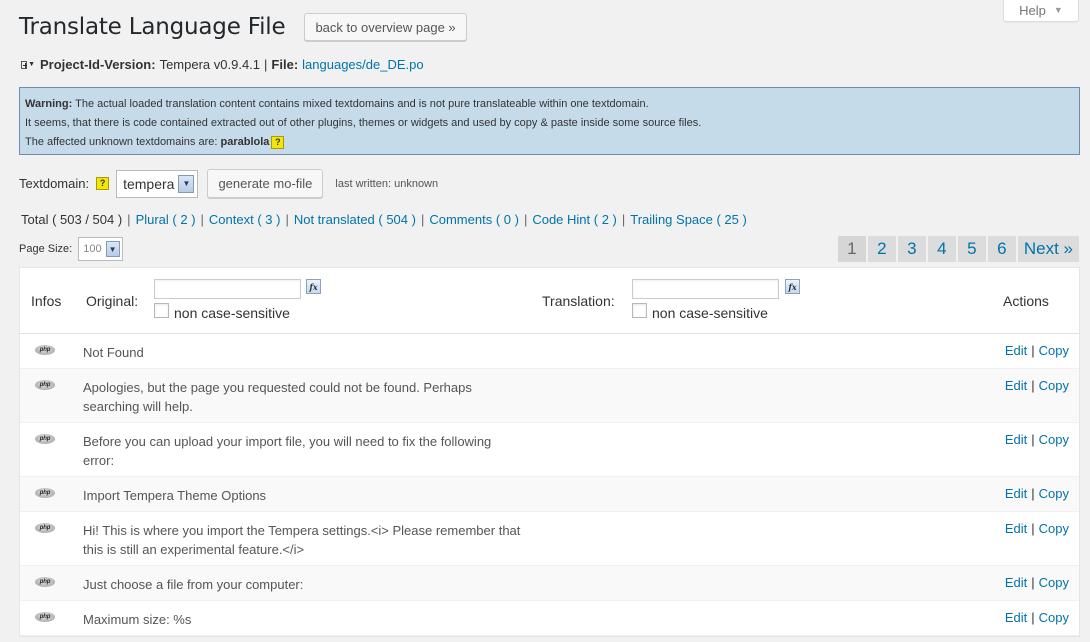 The height and width of the screenshot is (642, 1090). Describe the element at coordinates (1026, 301) in the screenshot. I see `header-actions: Actions` at that location.